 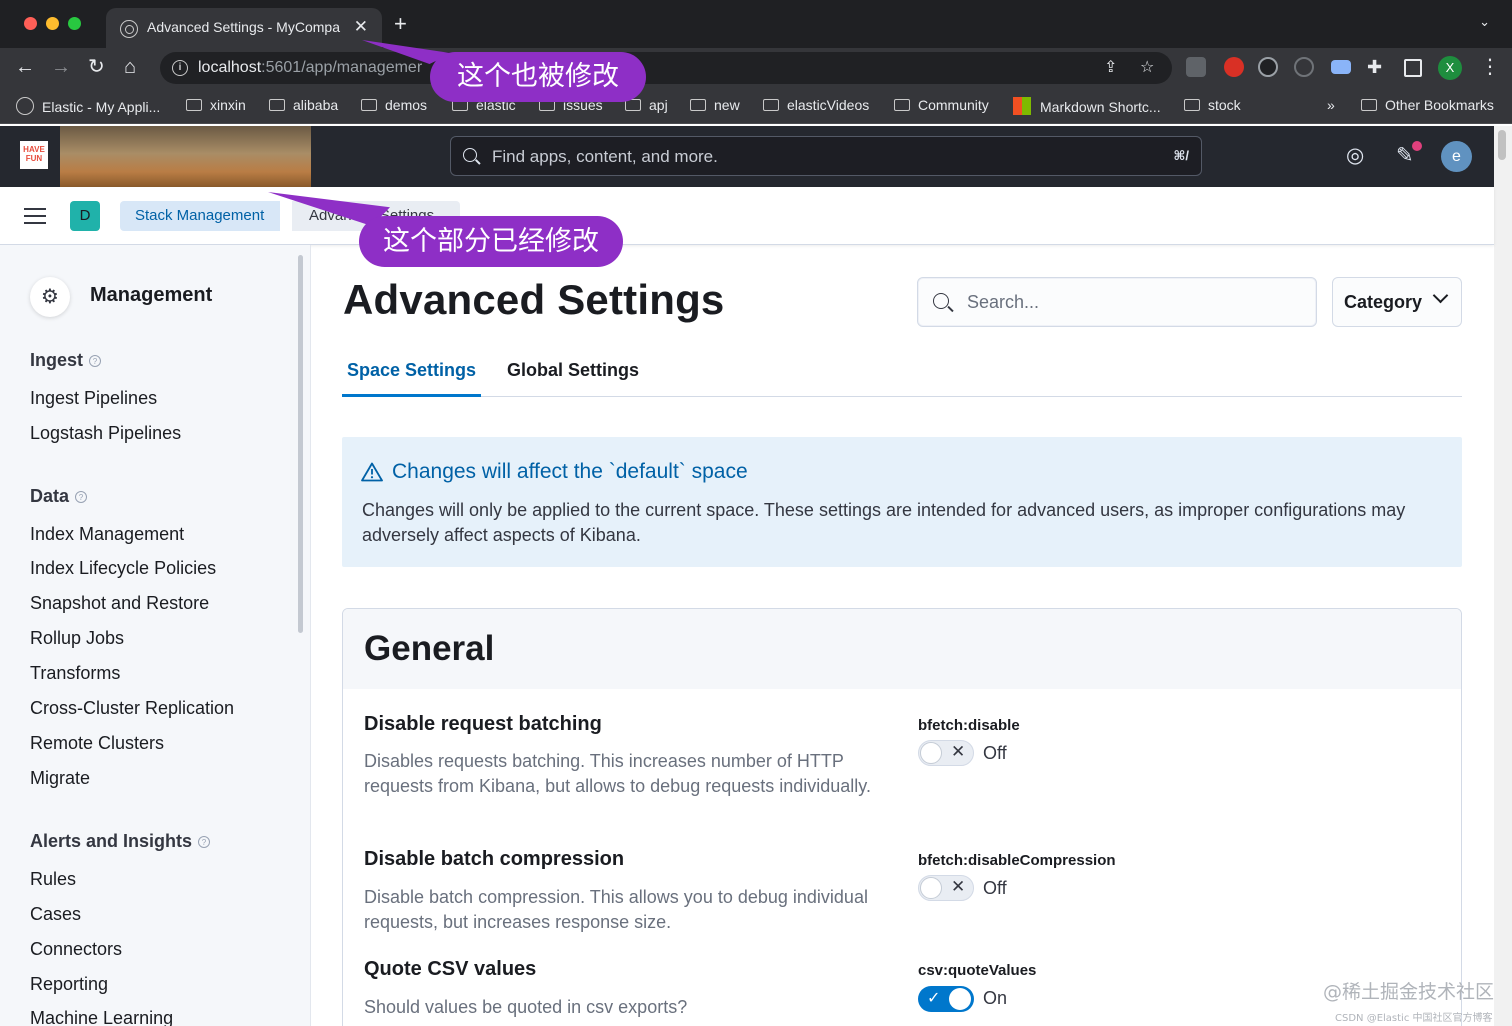 I want to click on side-panel-icon, so click(x=1413, y=68).